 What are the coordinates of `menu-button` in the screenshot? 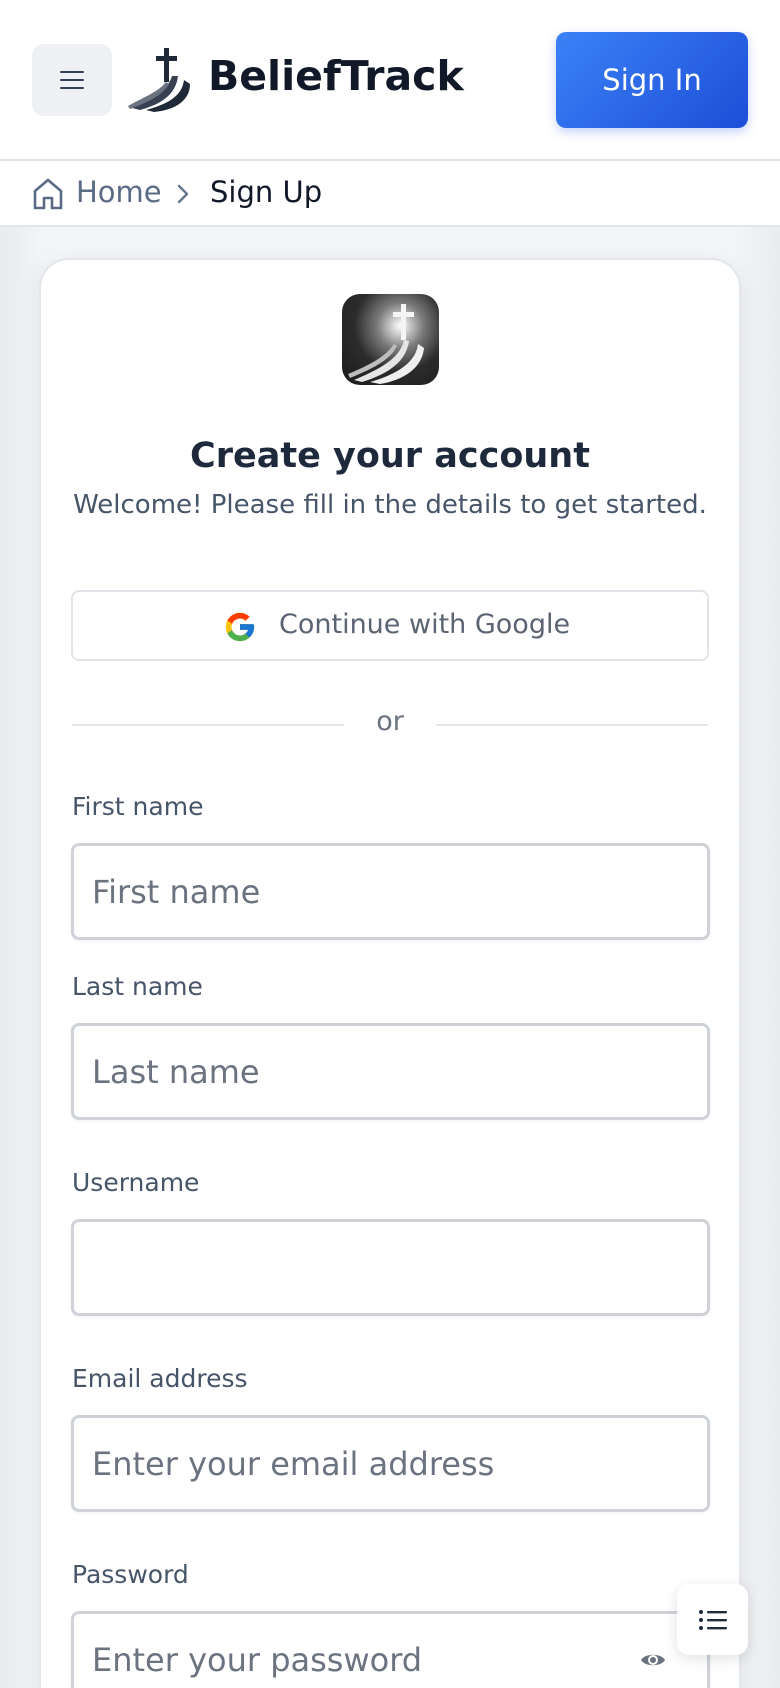 It's located at (72, 80).